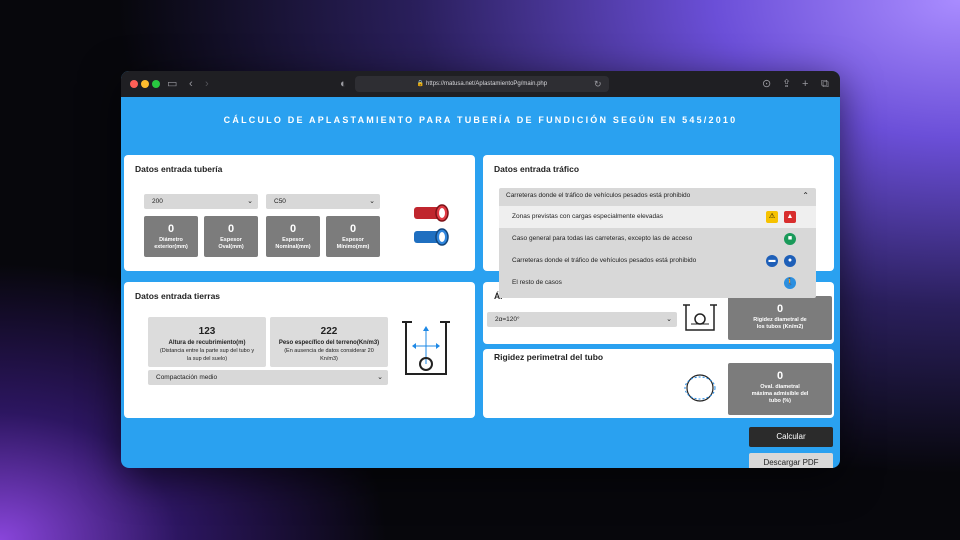 Image resolution: width=960 pixels, height=540 pixels. Describe the element at coordinates (790, 261) in the screenshot. I see `car-front-icon: ●` at that location.